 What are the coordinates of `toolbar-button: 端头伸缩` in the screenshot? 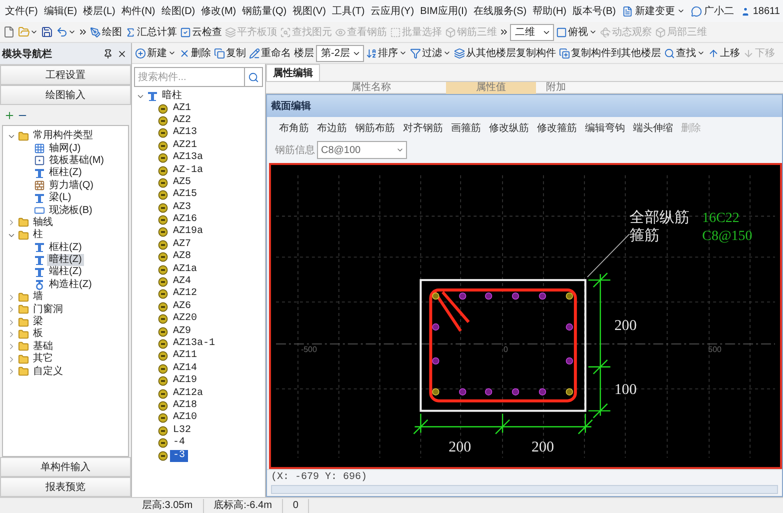 It's located at (653, 128).